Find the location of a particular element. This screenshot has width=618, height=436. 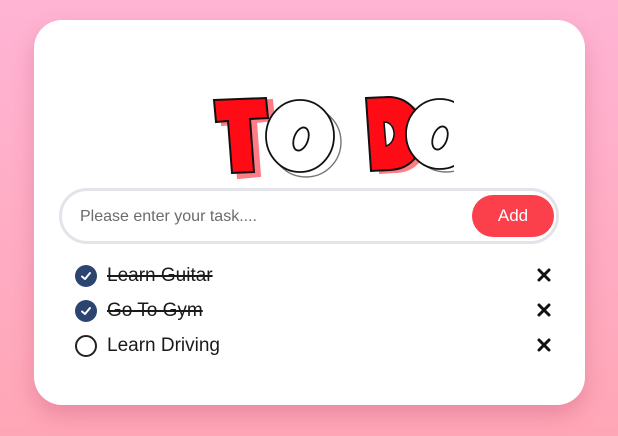

unchecked-circle-icon is located at coordinates (86, 345).